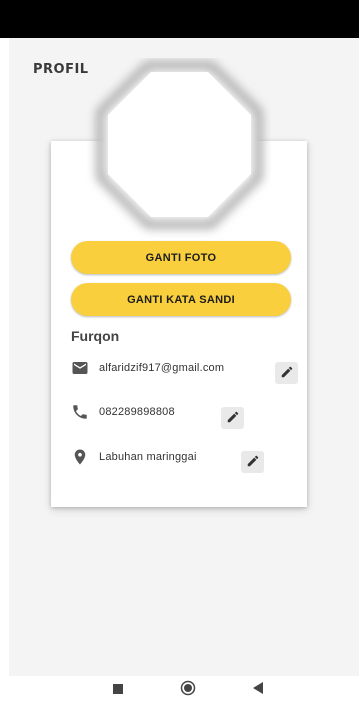 This screenshot has height=702, width=359. What do you see at coordinates (179, 19) in the screenshot?
I see `status-bar` at bounding box center [179, 19].